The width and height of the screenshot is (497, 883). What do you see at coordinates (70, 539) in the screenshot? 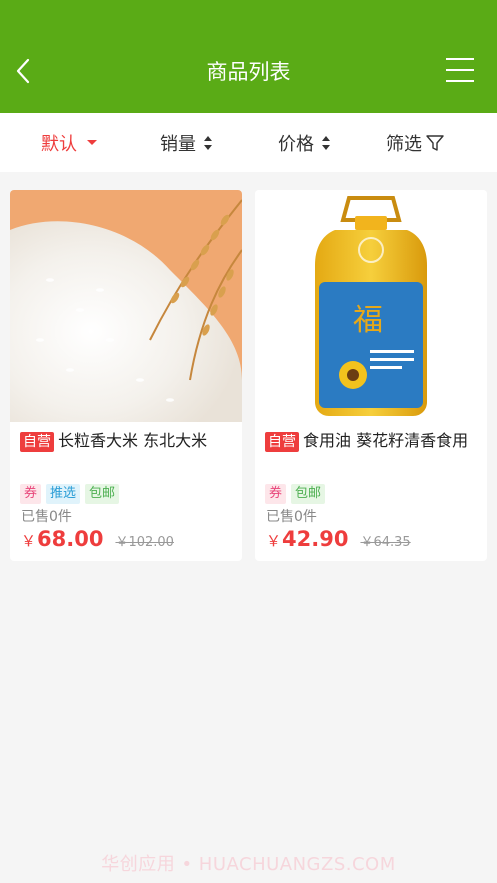
I see `sale-price: 68.00` at bounding box center [70, 539].